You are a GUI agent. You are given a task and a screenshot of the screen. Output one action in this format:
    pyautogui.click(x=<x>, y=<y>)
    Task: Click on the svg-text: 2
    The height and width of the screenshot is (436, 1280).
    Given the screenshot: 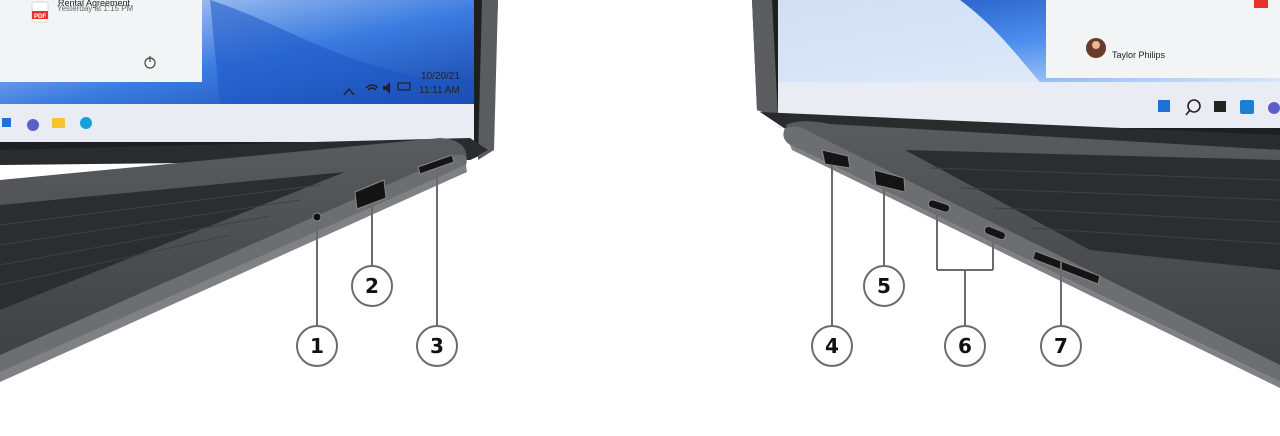 What is the action you would take?
    pyautogui.click(x=372, y=286)
    